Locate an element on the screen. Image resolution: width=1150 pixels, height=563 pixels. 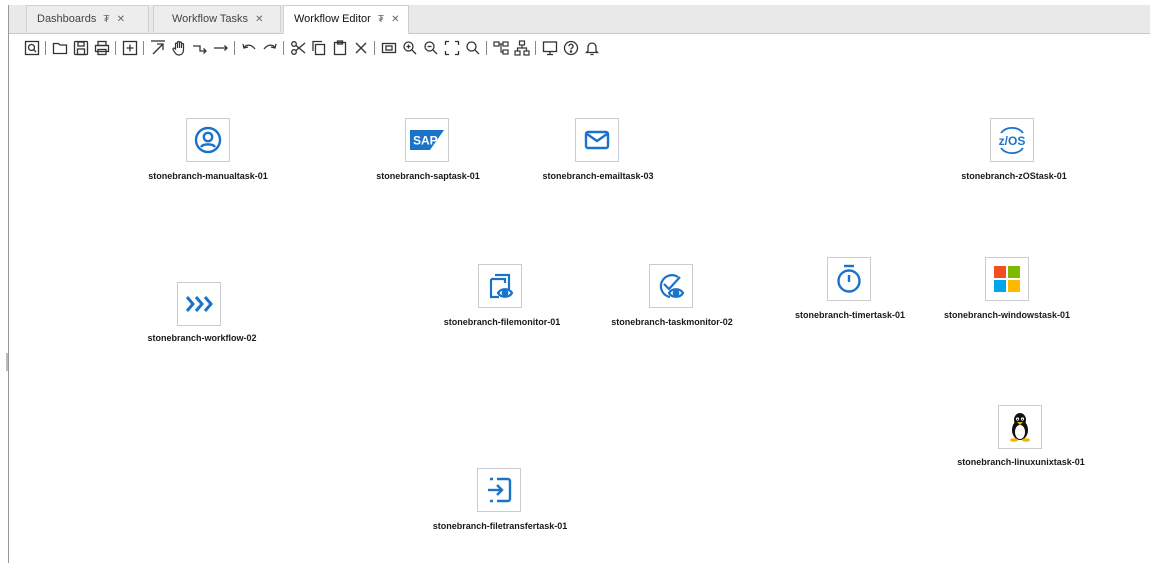
node-label: stonebranch-saptask-01 is located at coordinates (428, 176).